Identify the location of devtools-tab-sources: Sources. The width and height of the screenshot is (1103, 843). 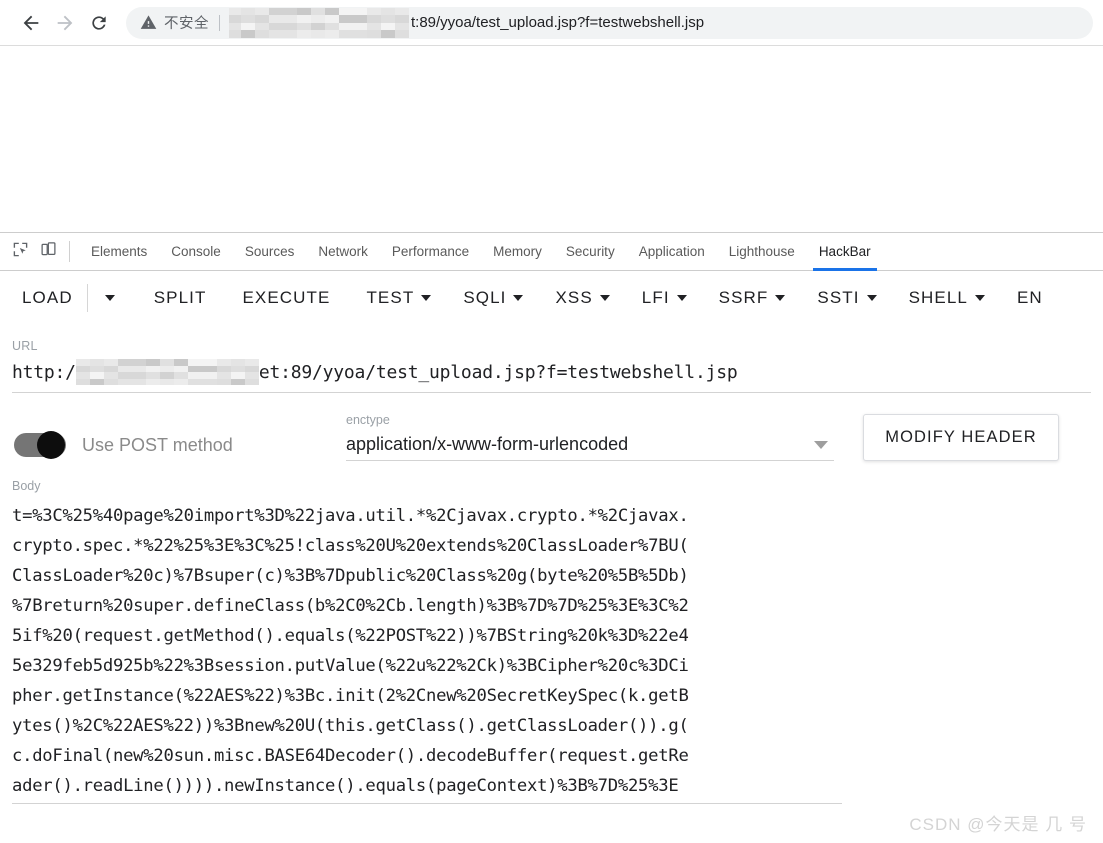
(270, 251).